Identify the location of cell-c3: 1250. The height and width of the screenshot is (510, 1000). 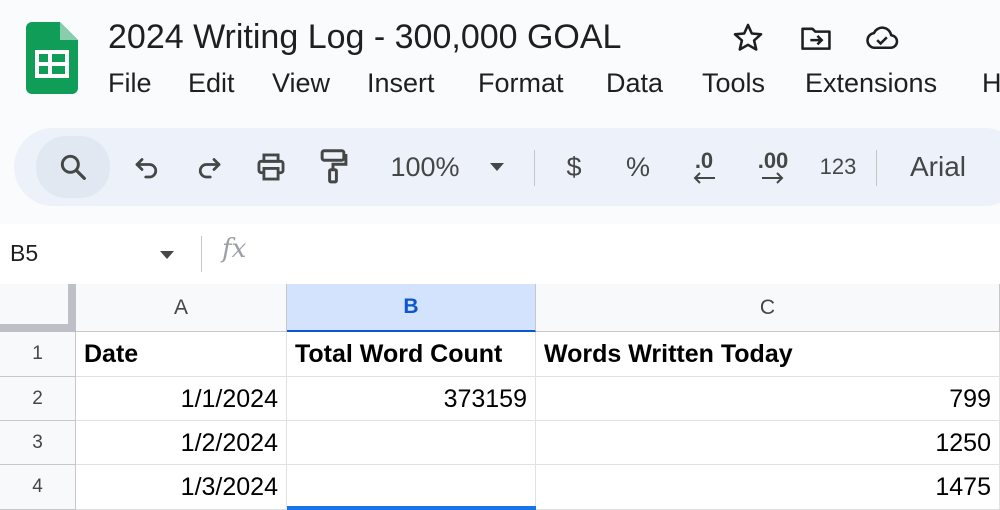
(768, 443).